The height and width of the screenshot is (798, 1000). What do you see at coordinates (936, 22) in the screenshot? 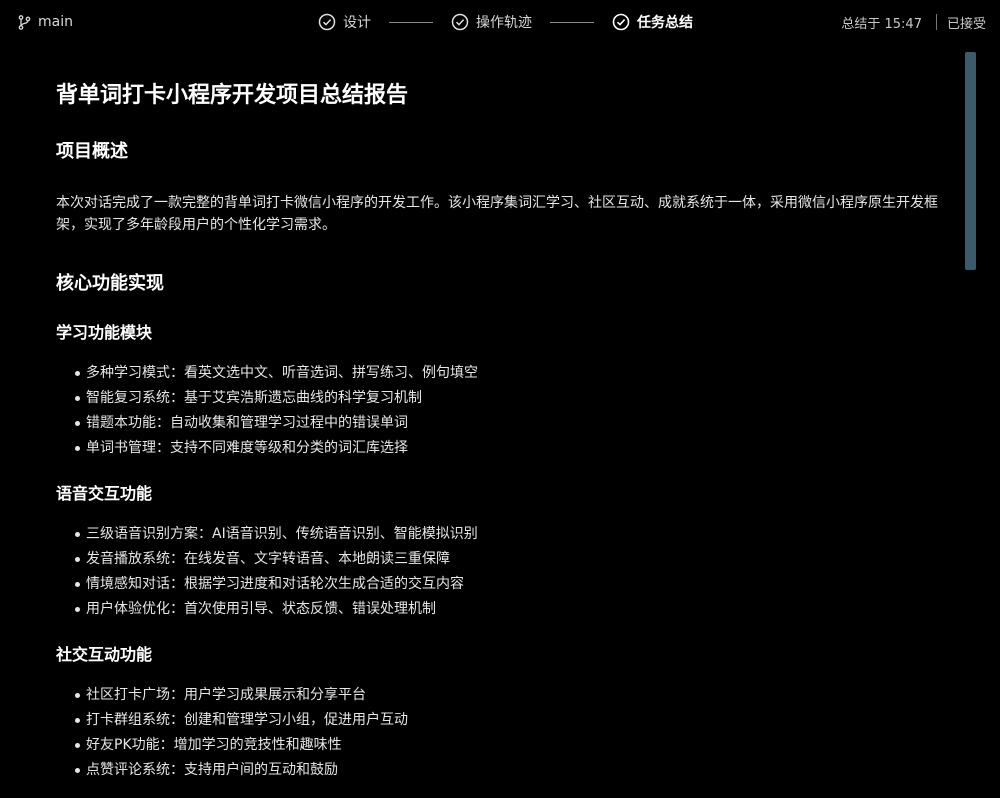
I see `meta-divider` at bounding box center [936, 22].